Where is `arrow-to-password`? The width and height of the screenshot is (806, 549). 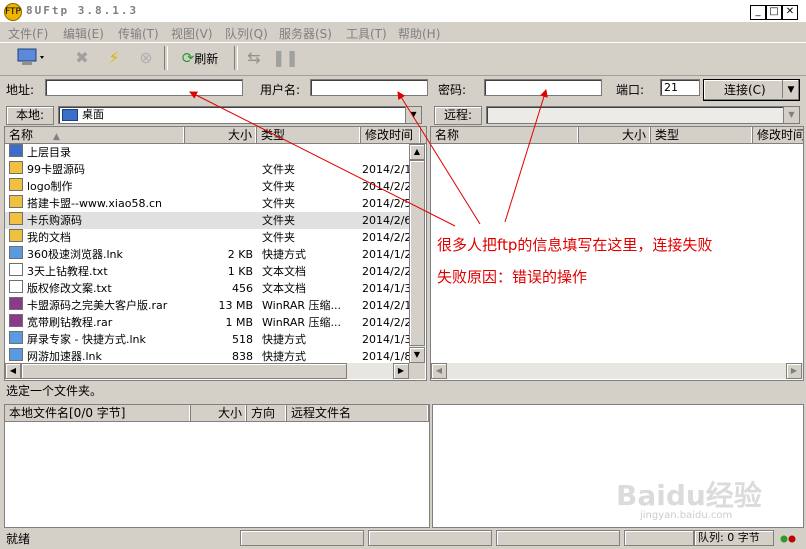
arrow-to-password is located at coordinates (526, 156).